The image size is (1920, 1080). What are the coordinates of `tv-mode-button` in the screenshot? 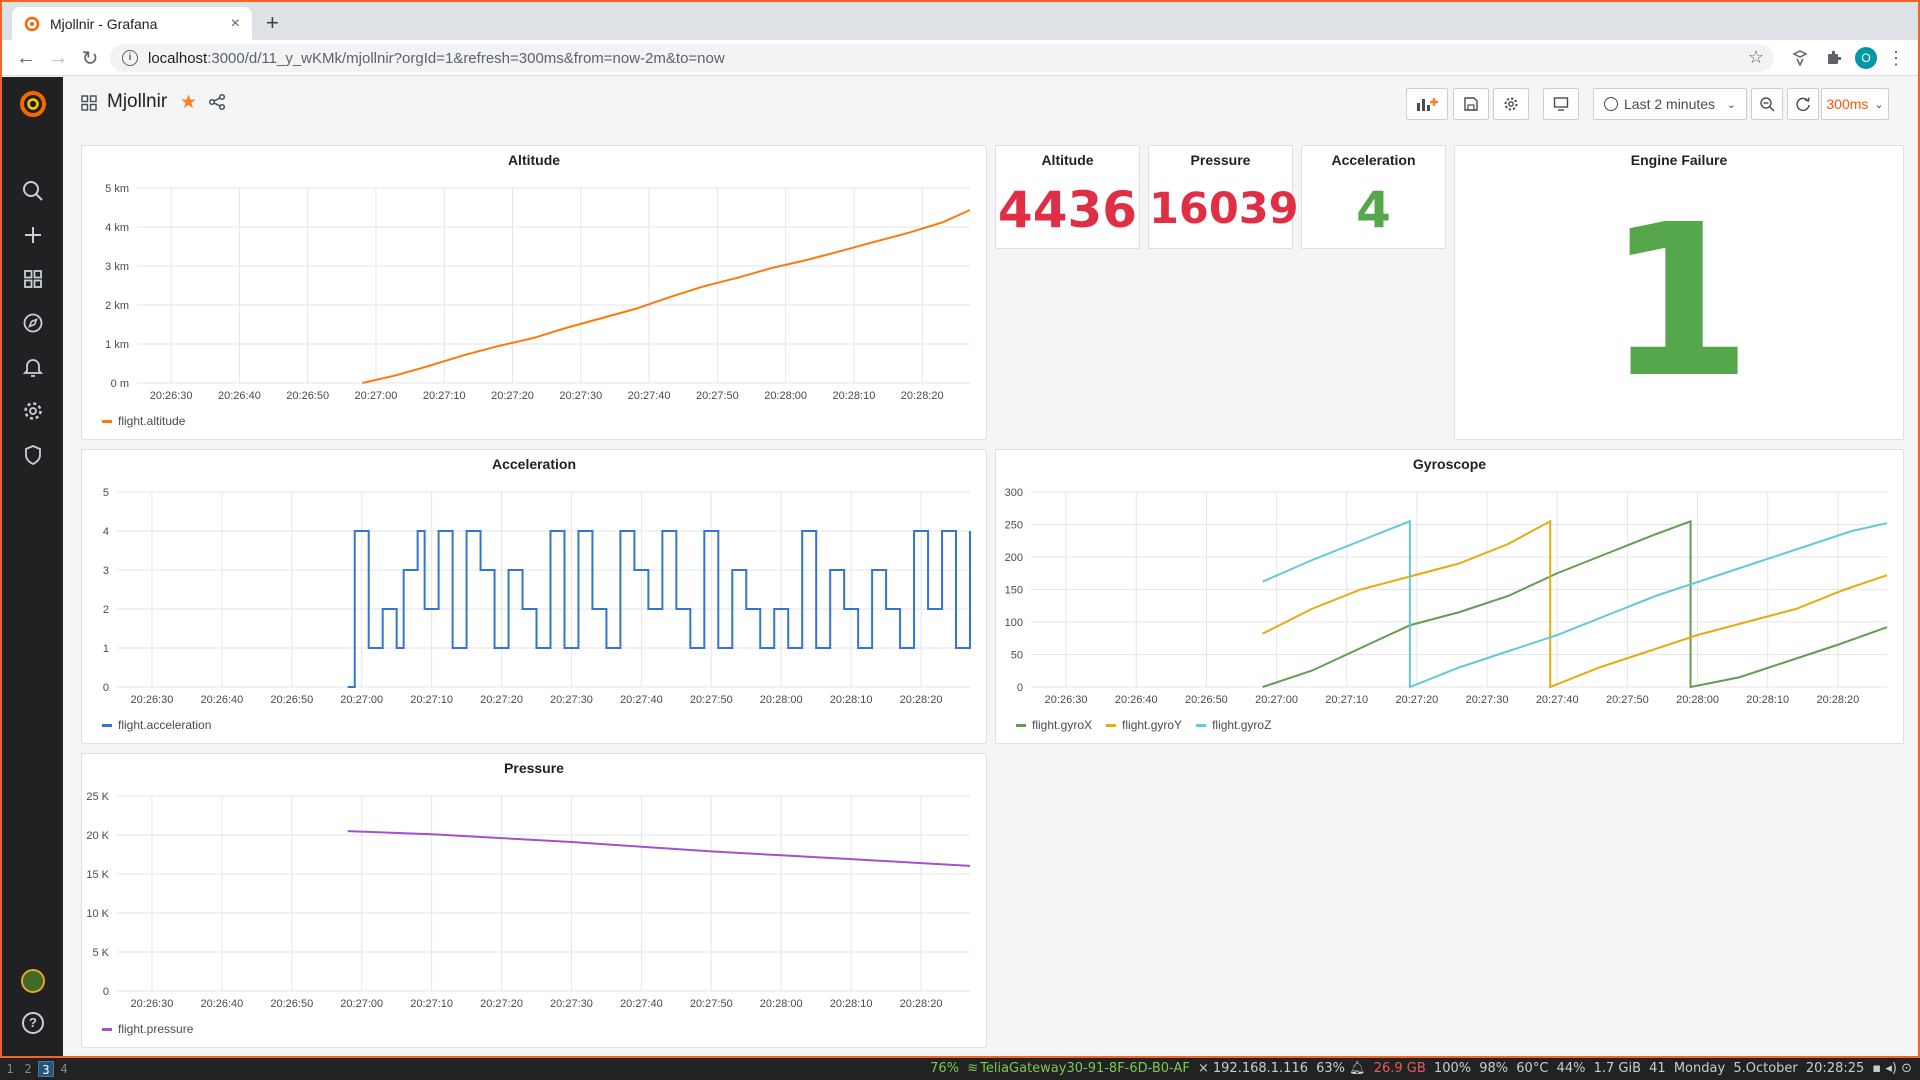 It's located at (1561, 104).